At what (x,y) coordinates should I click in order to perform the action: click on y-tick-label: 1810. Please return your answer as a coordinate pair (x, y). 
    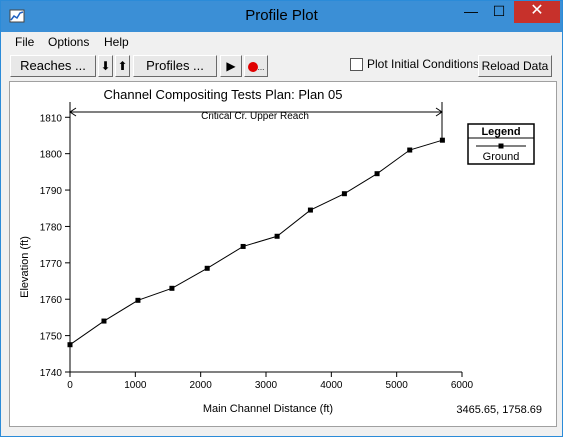
    Looking at the image, I should click on (51, 118).